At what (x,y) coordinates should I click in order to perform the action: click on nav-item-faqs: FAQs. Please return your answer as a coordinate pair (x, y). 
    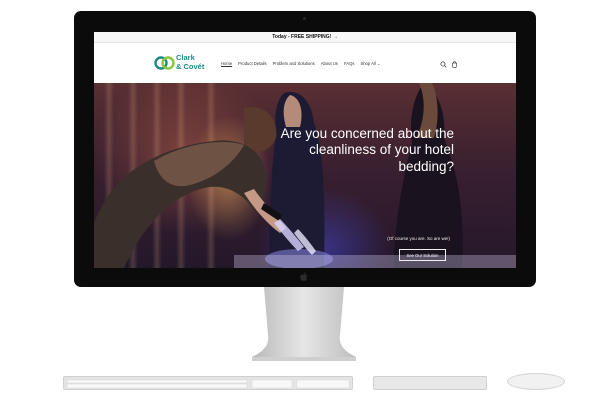
    Looking at the image, I should click on (349, 63).